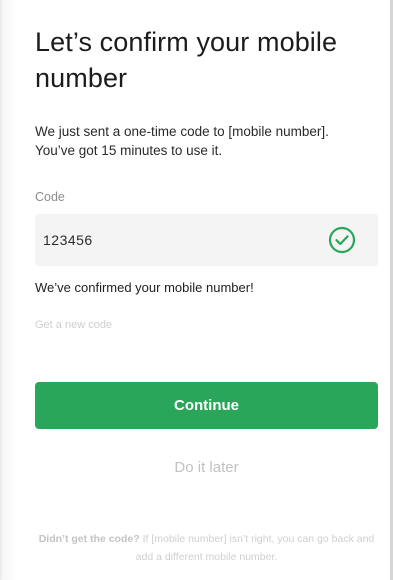 The width and height of the screenshot is (393, 580). What do you see at coordinates (89, 539) in the screenshot?
I see `footer-question: Didn’t get the code?` at bounding box center [89, 539].